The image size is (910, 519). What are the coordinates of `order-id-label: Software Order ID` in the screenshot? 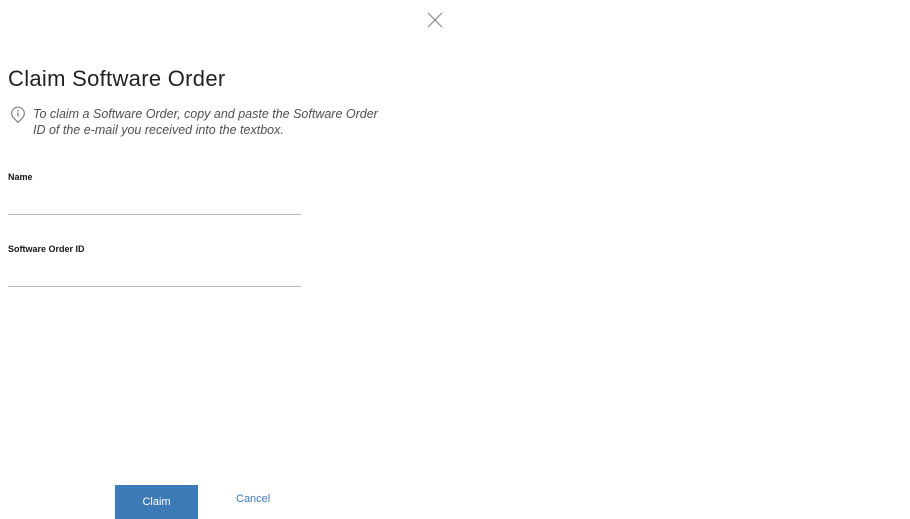 It's located at (46, 249).